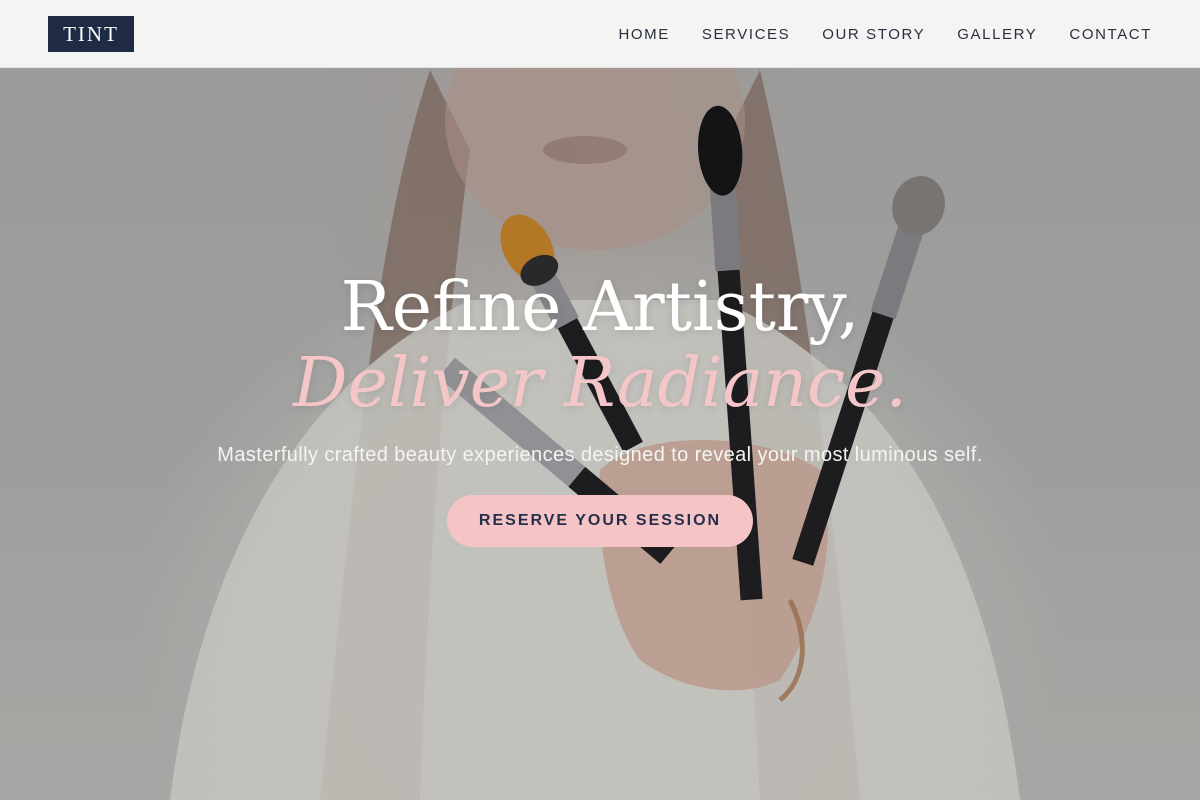 The height and width of the screenshot is (800, 1200). I want to click on nav-link-our-story: OUR STORY, so click(873, 34).